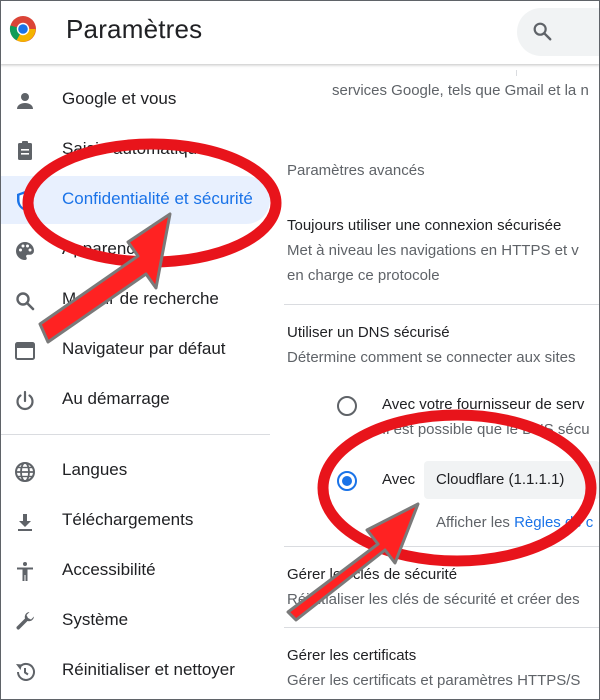  I want to click on sidebar-item-systeme: Système, so click(135, 621).